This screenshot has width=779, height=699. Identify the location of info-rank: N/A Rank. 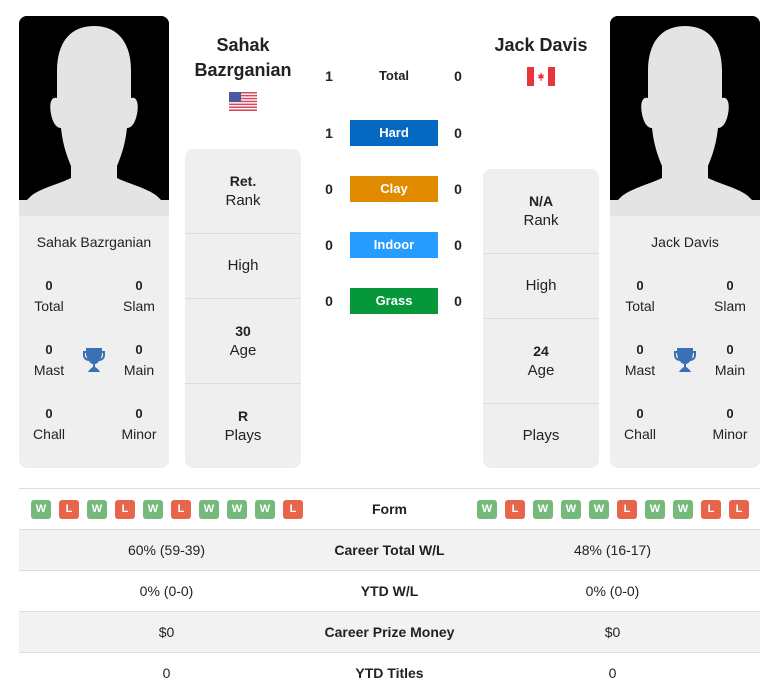
(541, 211).